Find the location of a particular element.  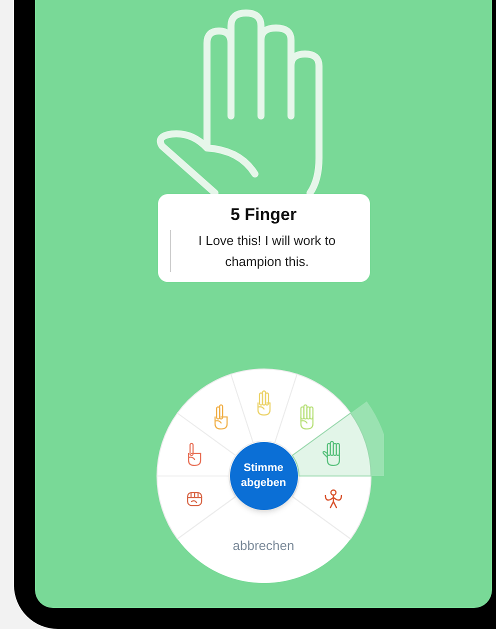

cancel-button: abbrechen is located at coordinates (264, 546).